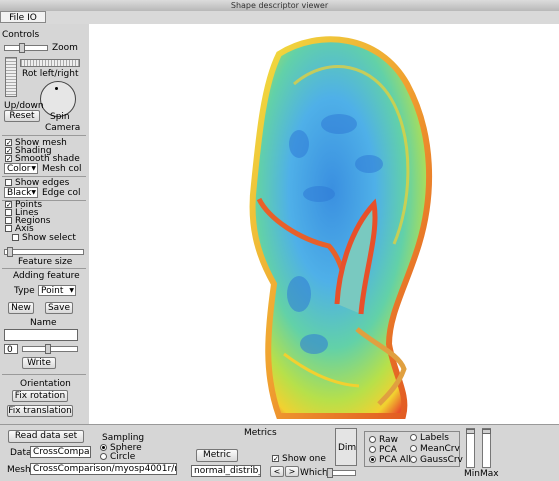  Describe the element at coordinates (65, 48) in the screenshot. I see `zoom-label: Zoom` at that location.